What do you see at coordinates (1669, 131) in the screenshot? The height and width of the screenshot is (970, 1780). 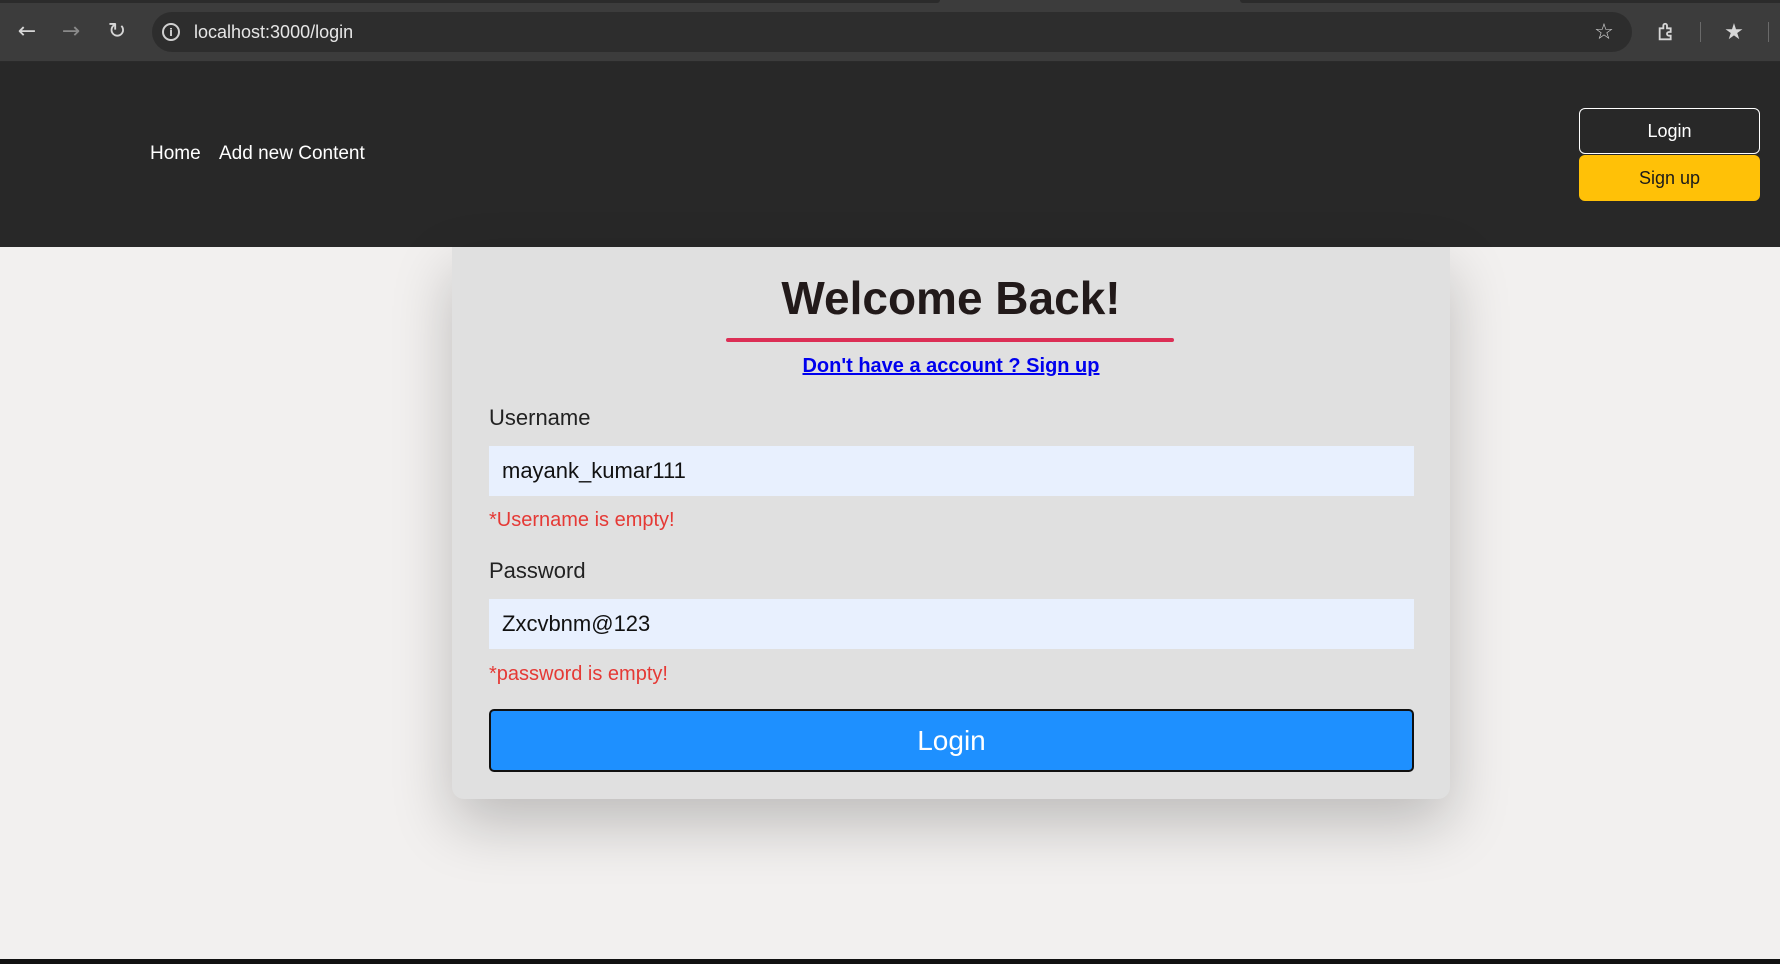 I see `header-login-button: Login` at bounding box center [1669, 131].